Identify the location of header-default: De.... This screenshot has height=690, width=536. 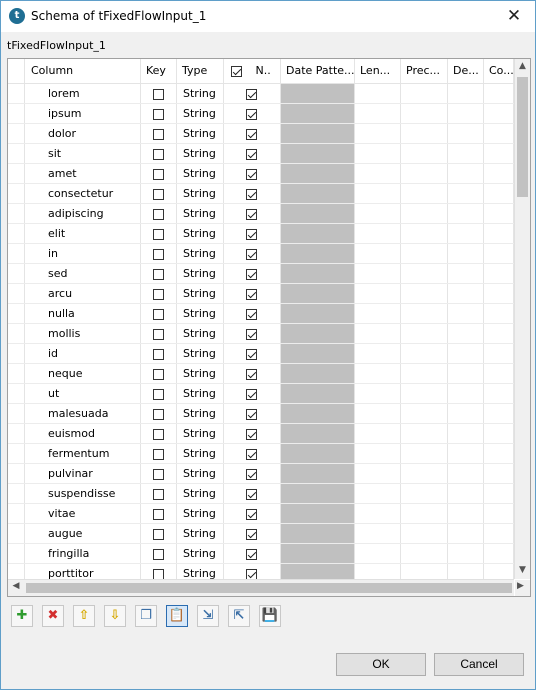
(466, 71).